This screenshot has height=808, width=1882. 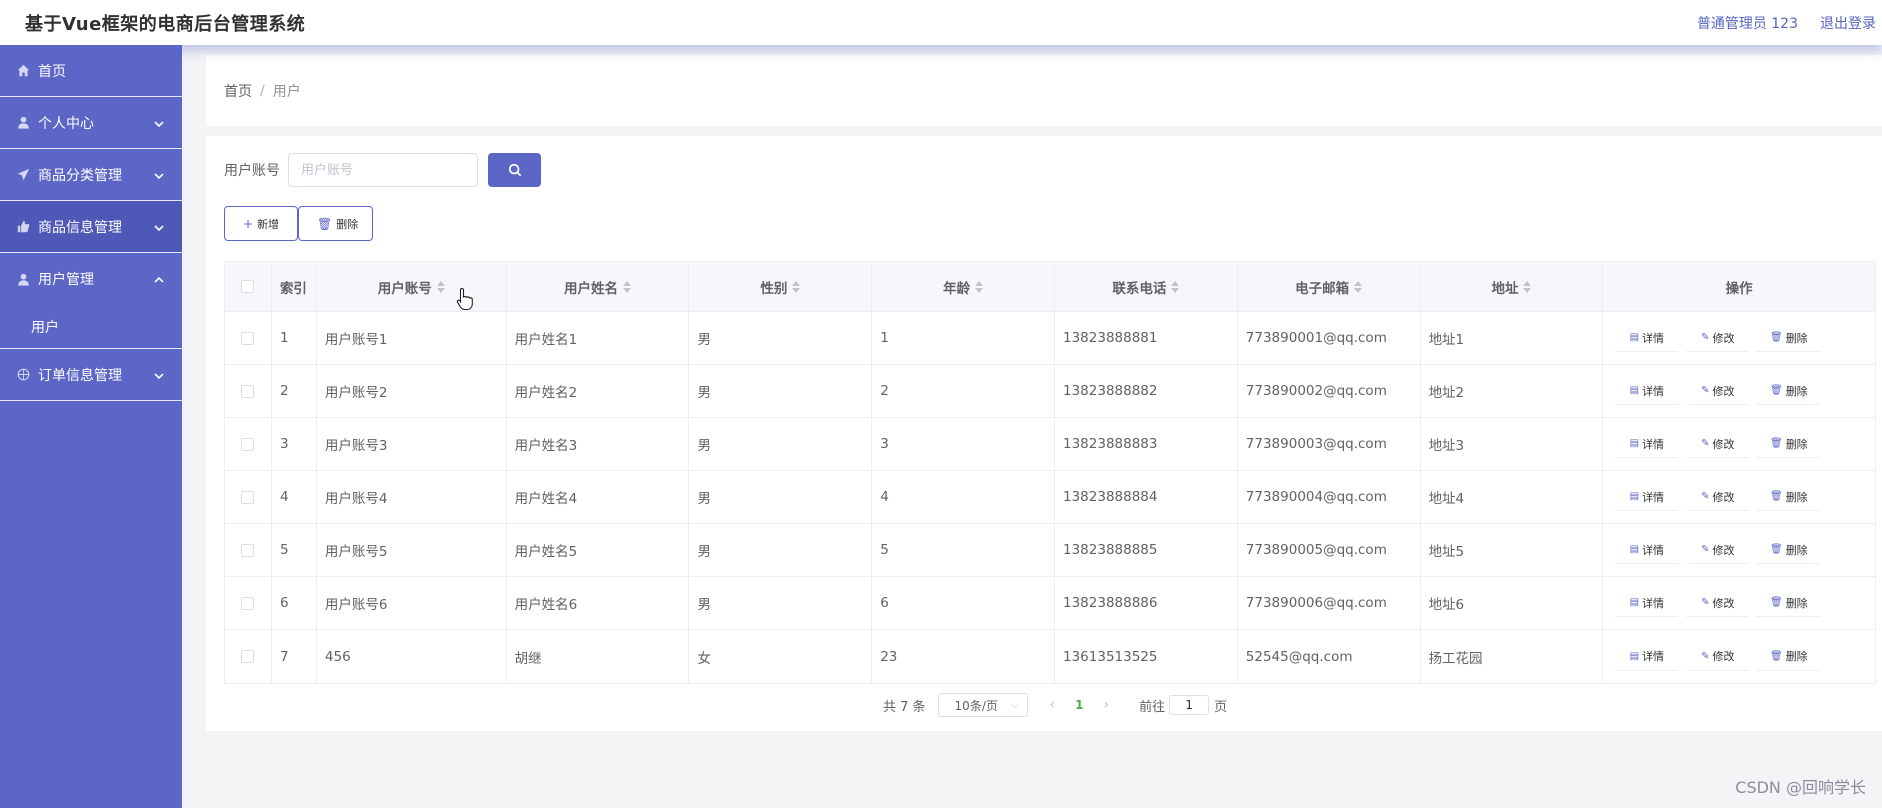 What do you see at coordinates (1848, 23) in the screenshot?
I see `logout-link: 退出登录` at bounding box center [1848, 23].